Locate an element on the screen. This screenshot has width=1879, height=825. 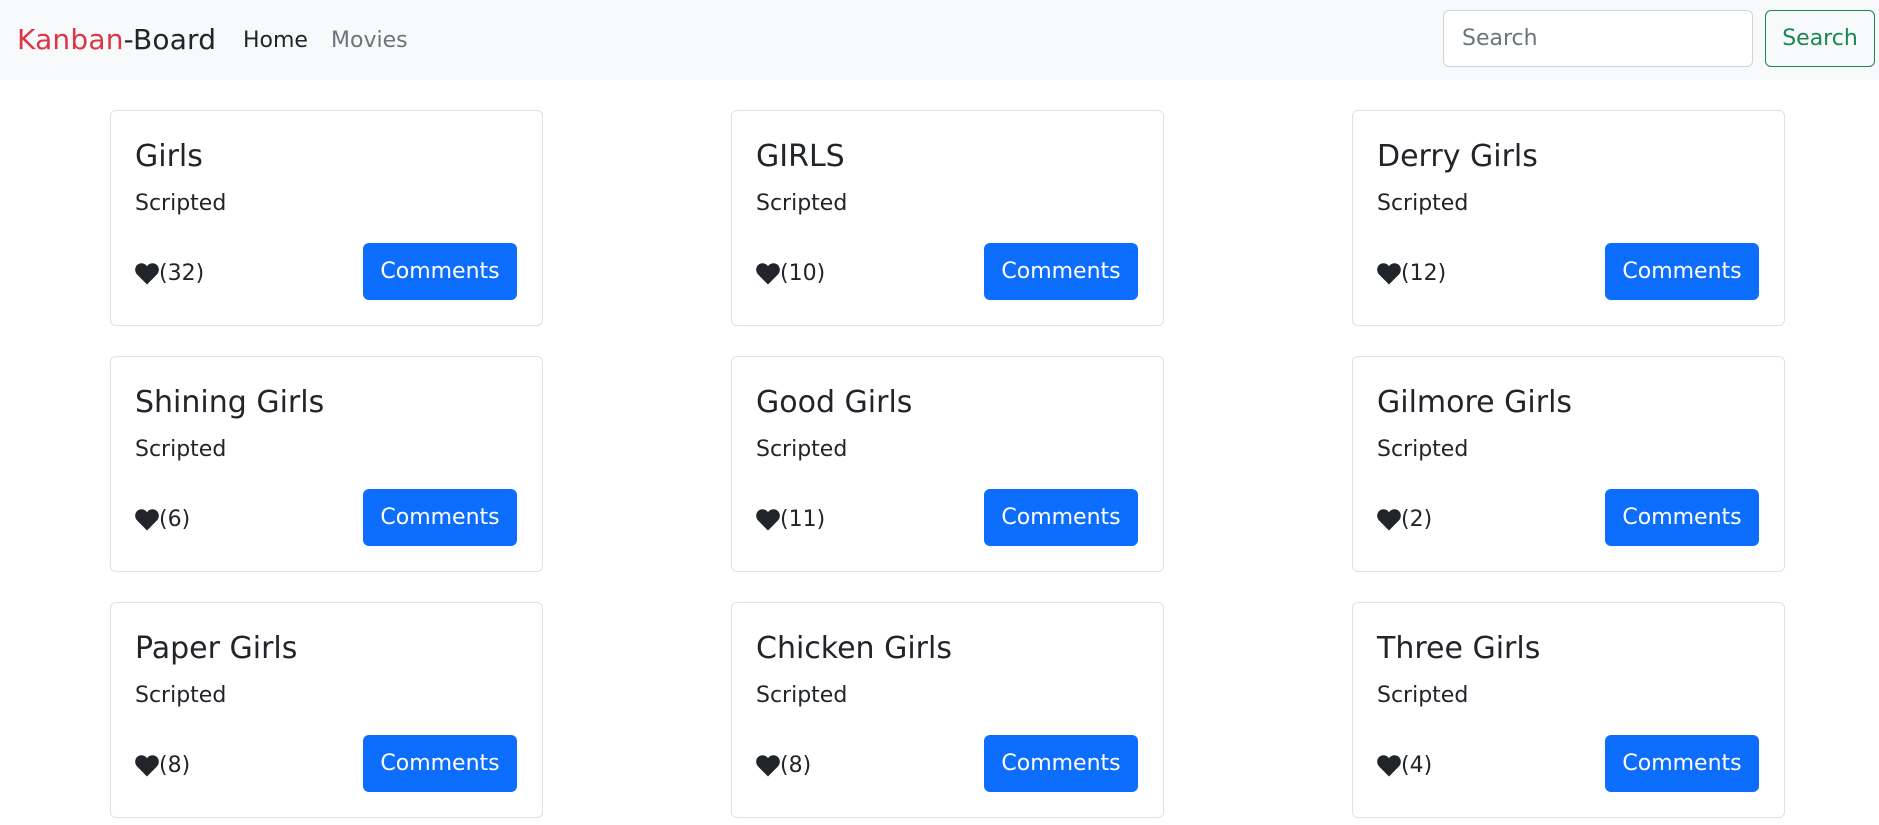
brand-logo: Kanban-Board is located at coordinates (116, 40).